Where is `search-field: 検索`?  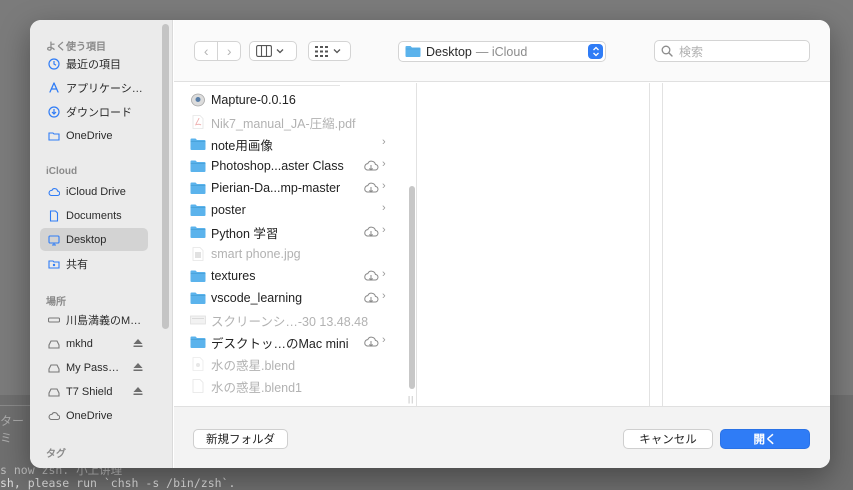
search-field: 検索 is located at coordinates (732, 51).